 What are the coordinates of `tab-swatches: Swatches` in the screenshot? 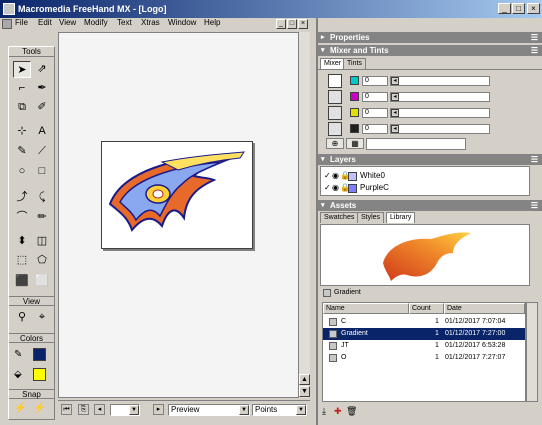 It's located at (339, 217).